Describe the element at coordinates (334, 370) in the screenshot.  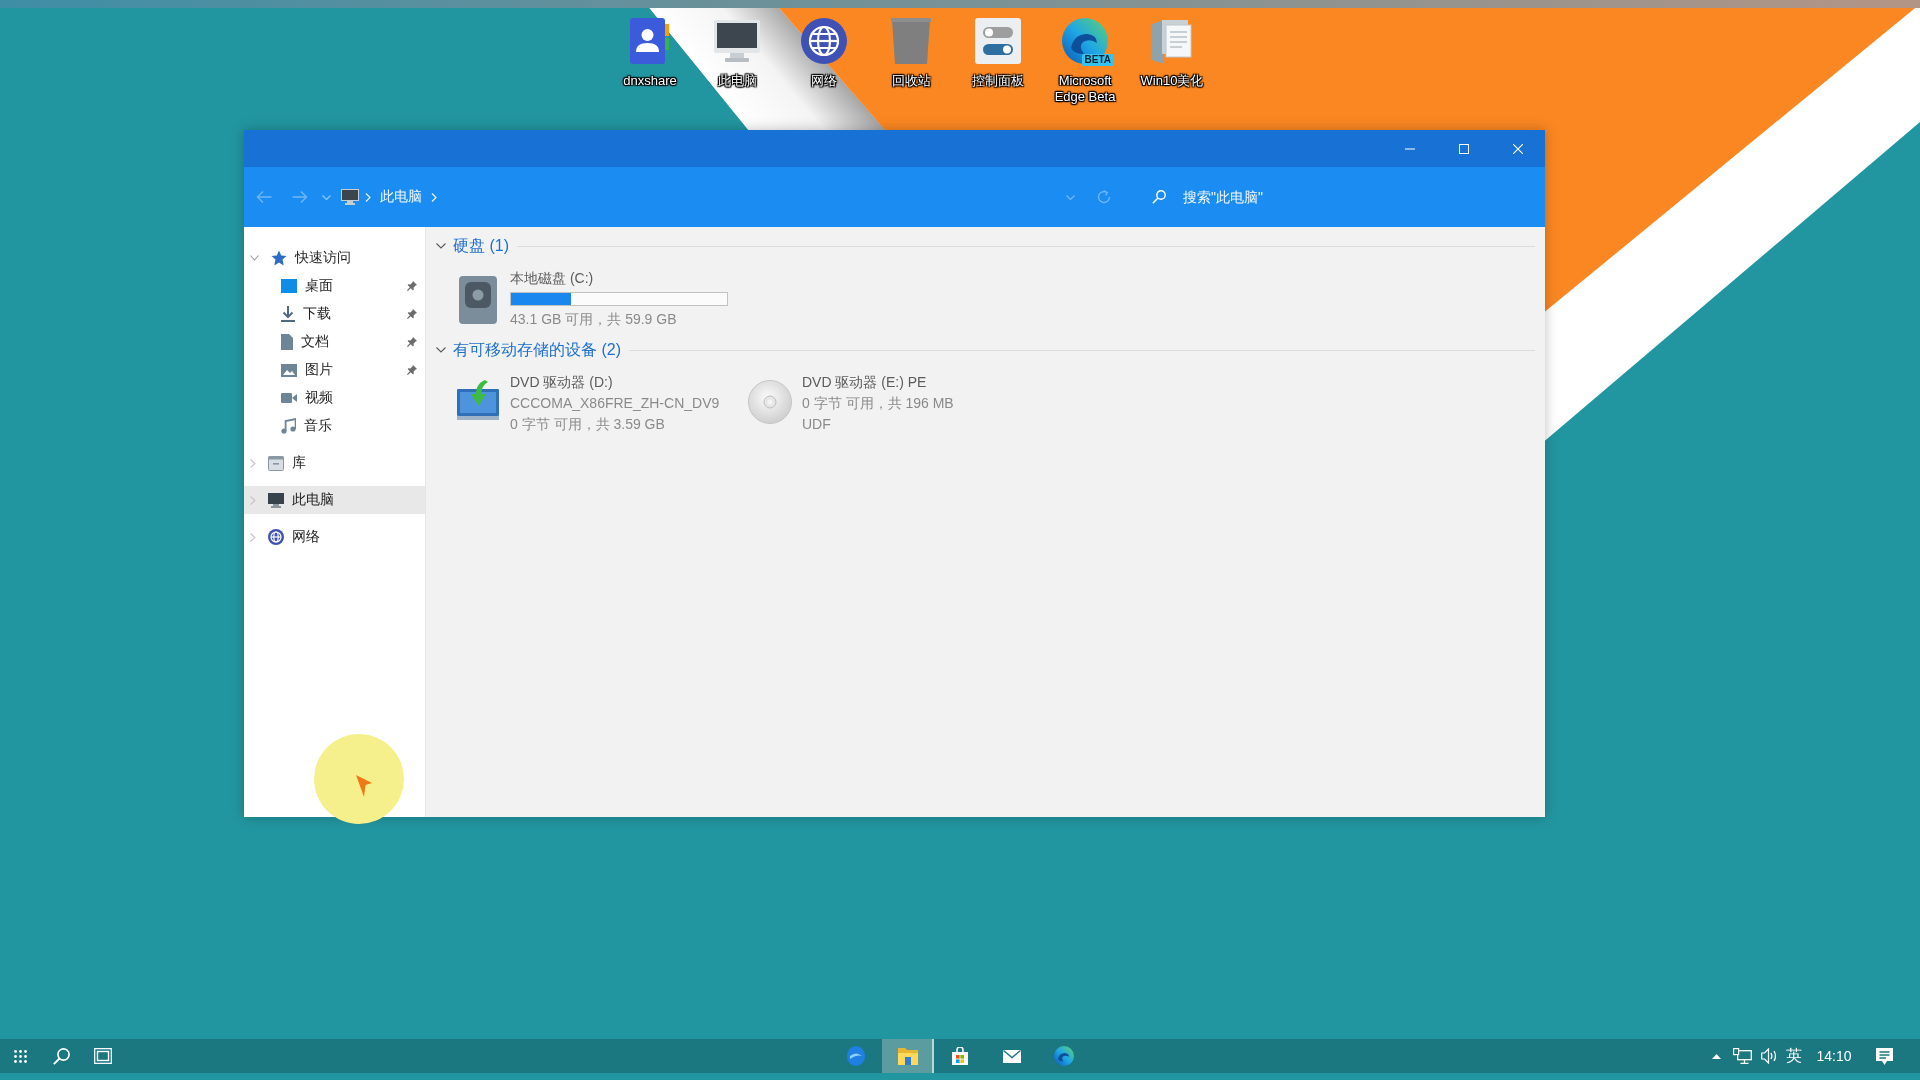
I see `navigation-item: 图片` at that location.